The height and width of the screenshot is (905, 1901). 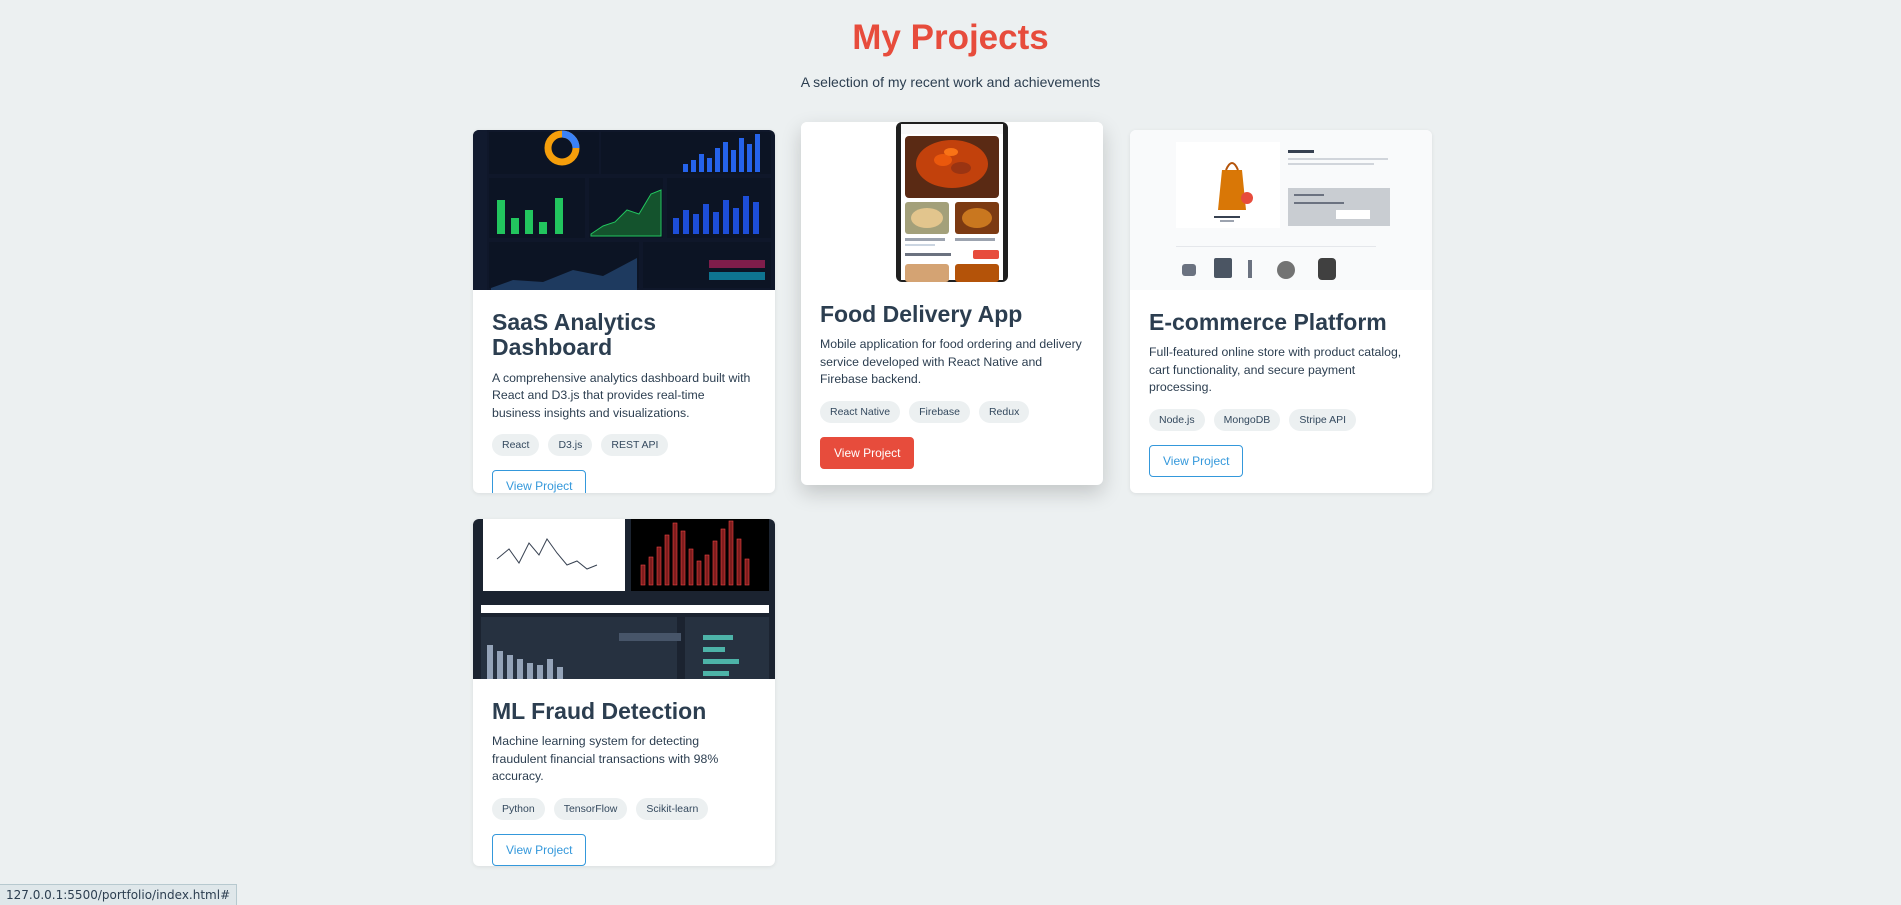 What do you see at coordinates (635, 445) in the screenshot?
I see `tech-tag: REST API` at bounding box center [635, 445].